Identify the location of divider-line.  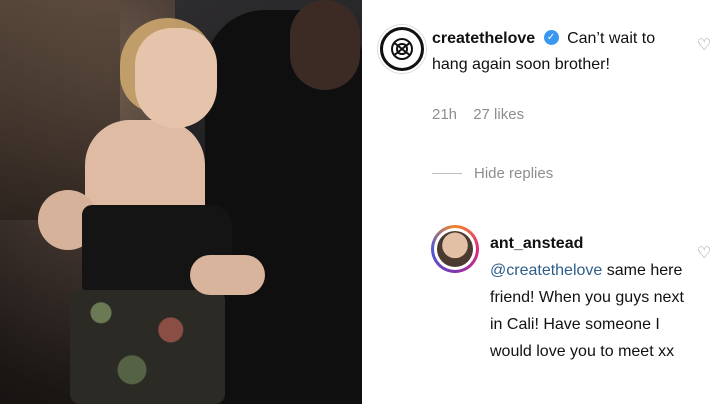
(447, 173).